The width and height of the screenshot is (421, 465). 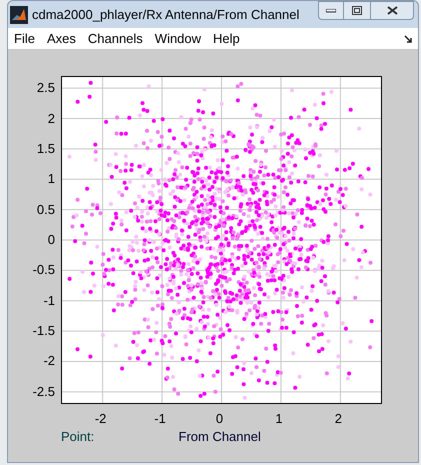 What do you see at coordinates (115, 38) in the screenshot?
I see `menu-item: Channels` at bounding box center [115, 38].